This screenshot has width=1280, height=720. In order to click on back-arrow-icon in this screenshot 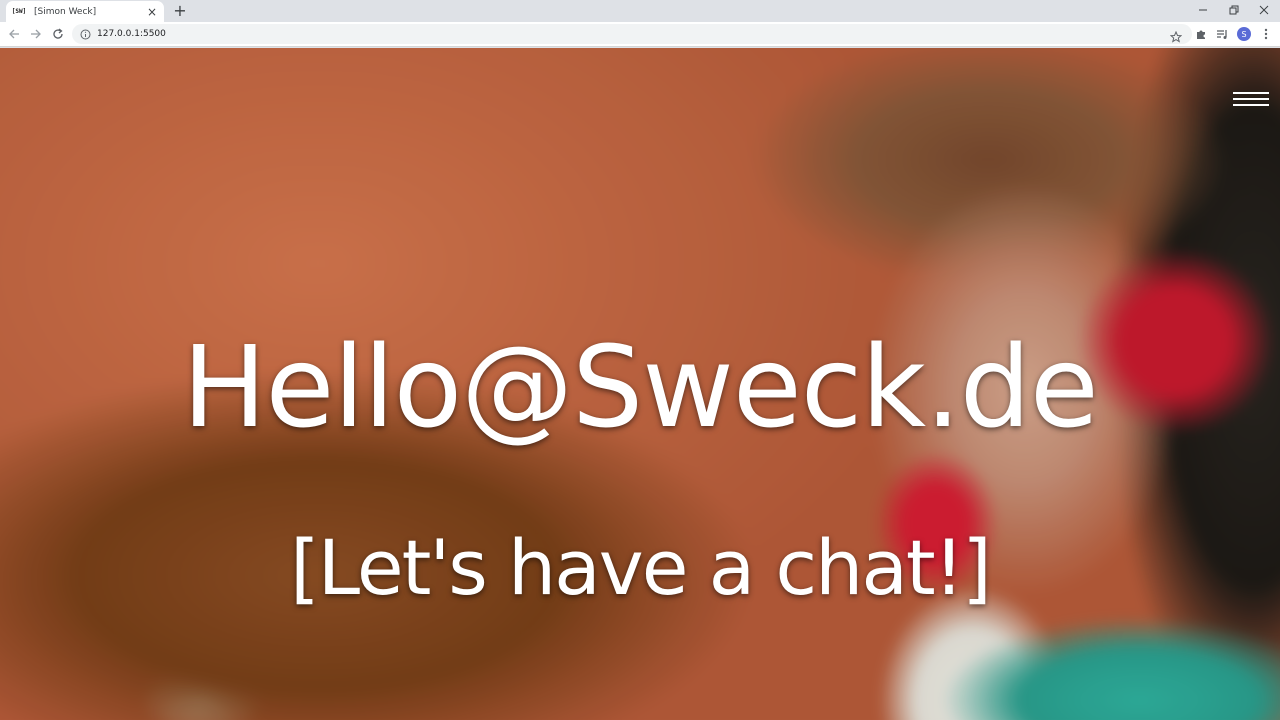, I will do `click(14, 34)`.